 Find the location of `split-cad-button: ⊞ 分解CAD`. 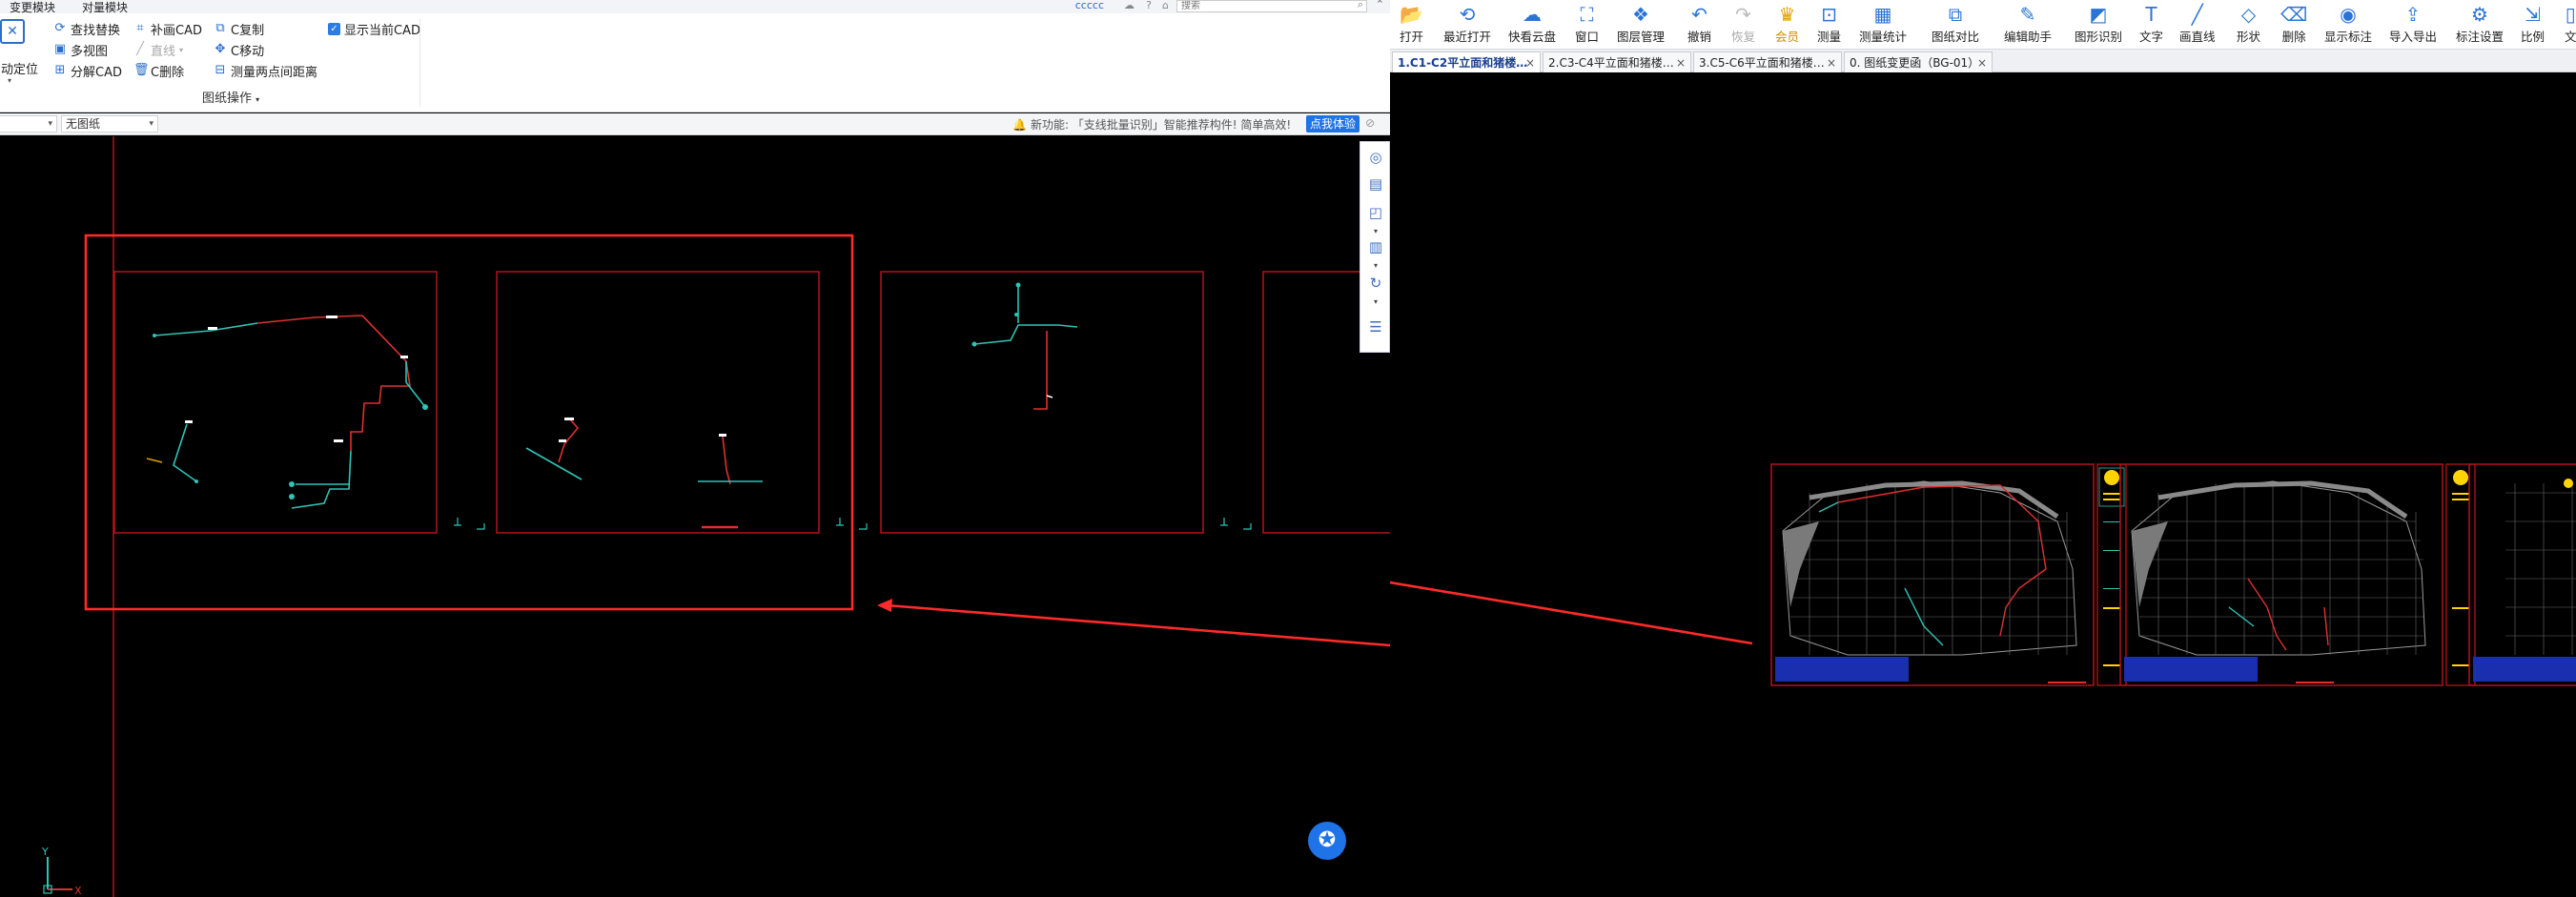

split-cad-button: ⊞ 分解CAD is located at coordinates (88, 70).